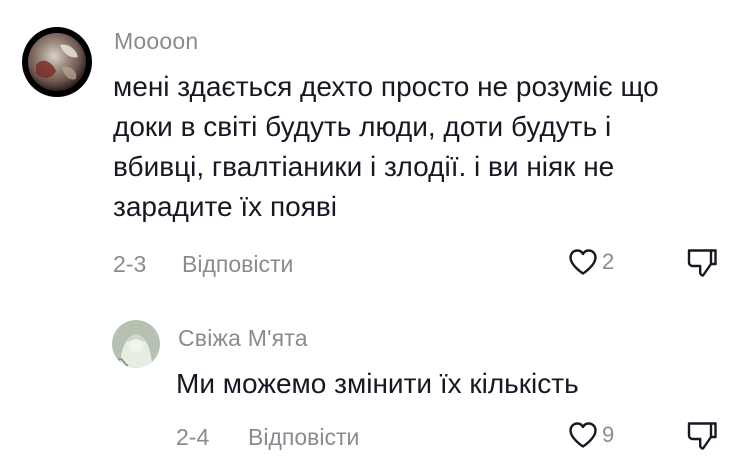 This screenshot has width=750, height=464. I want to click on character-avatar-icon, so click(136, 344).